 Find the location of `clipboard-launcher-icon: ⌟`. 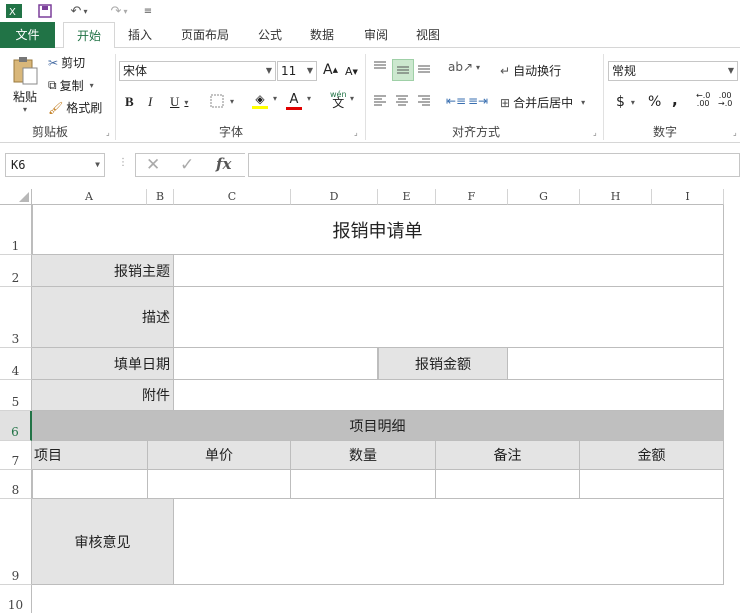

clipboard-launcher-icon: ⌟ is located at coordinates (108, 132).